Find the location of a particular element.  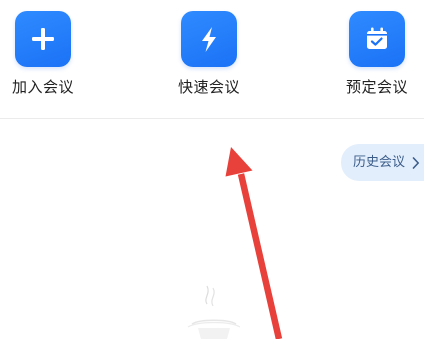

quick-meeting-tile is located at coordinates (209, 39).